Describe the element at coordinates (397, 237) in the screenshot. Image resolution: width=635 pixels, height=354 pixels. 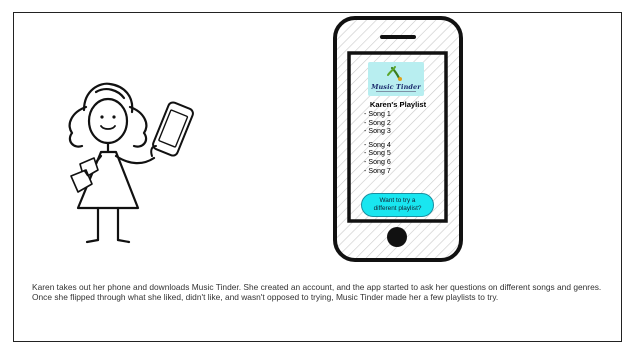
I see `home-button-icon` at that location.